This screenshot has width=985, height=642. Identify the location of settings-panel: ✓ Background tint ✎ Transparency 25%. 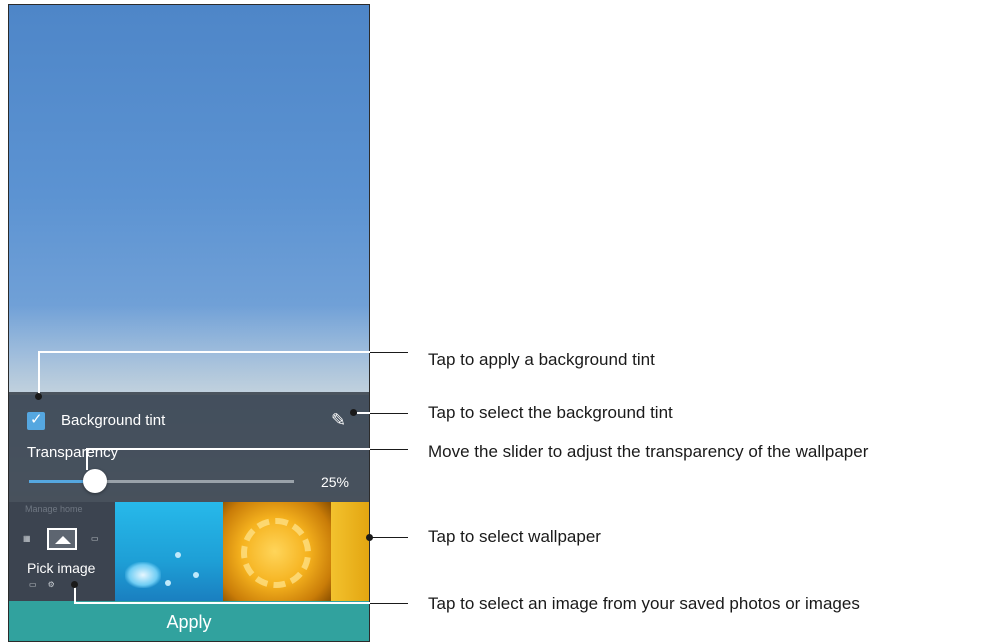
(189, 447).